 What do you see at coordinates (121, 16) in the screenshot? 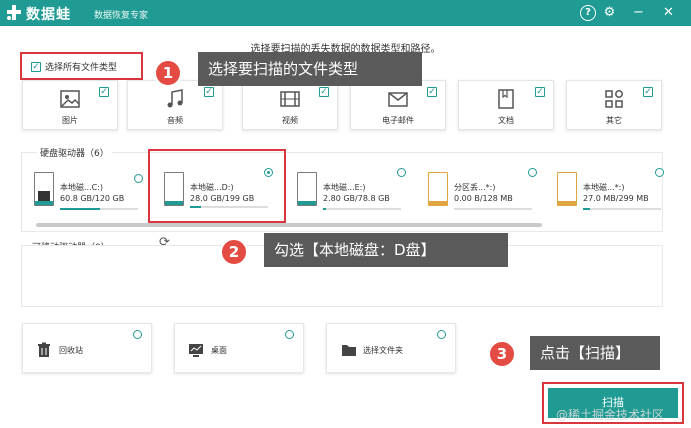
I see `app-subtitle: 数据恢复专家` at bounding box center [121, 16].